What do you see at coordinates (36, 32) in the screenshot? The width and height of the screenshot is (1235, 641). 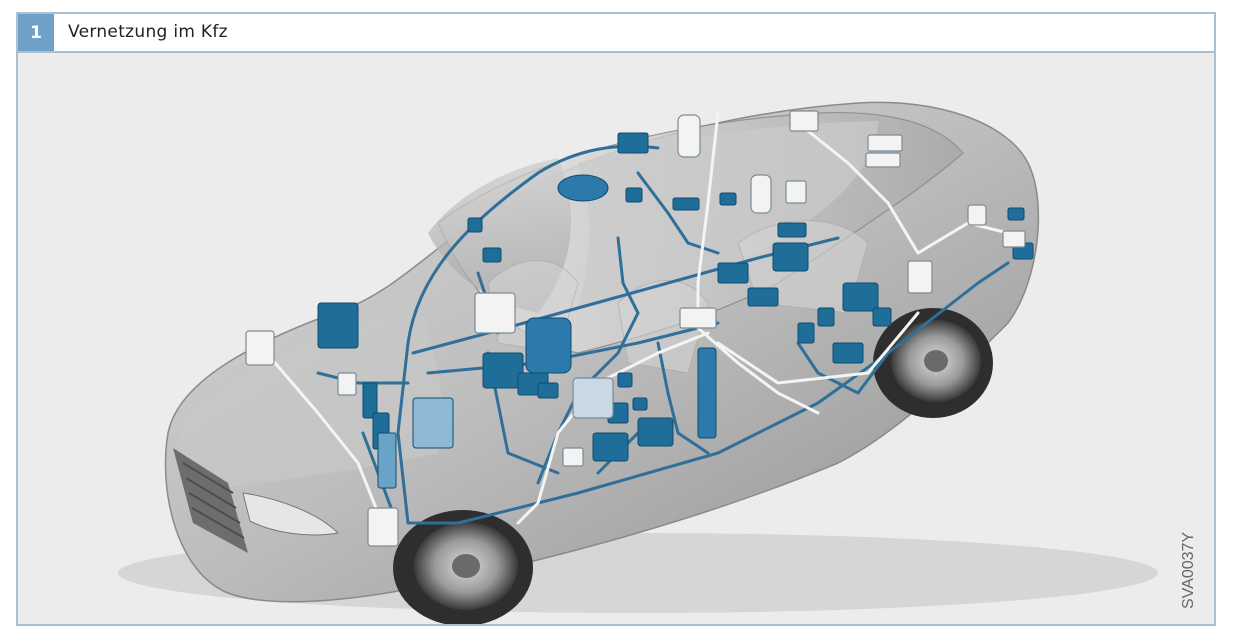 I see `figure-number: 1` at bounding box center [36, 32].